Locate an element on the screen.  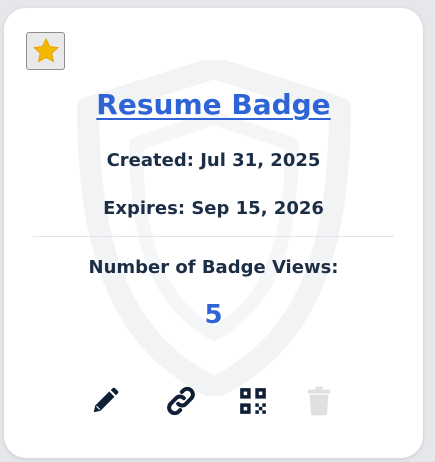
link-icon is located at coordinates (181, 401).